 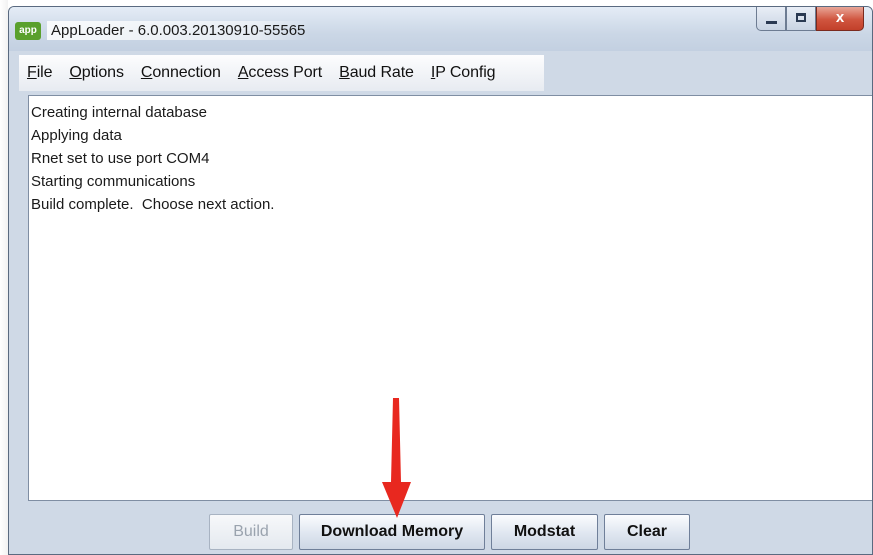 What do you see at coordinates (119, 112) in the screenshot?
I see `log-line: Creating internal database` at bounding box center [119, 112].